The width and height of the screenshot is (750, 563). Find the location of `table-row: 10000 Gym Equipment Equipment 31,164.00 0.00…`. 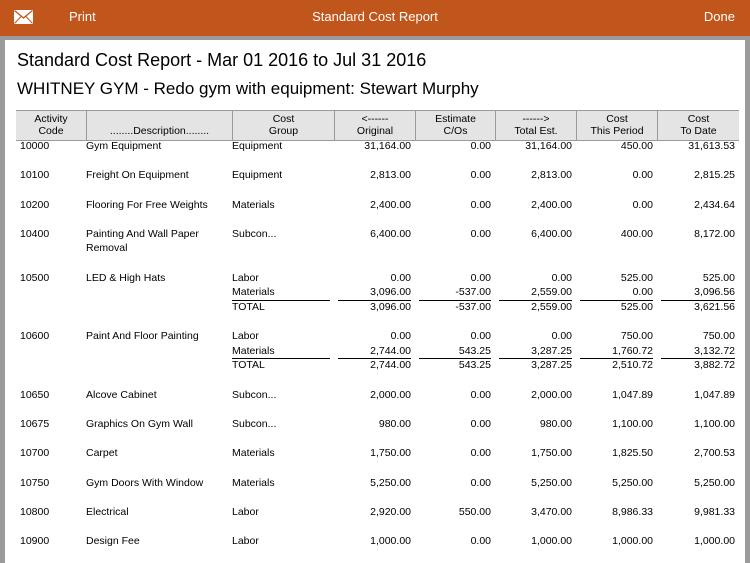

table-row: 10000 Gym Equipment Equipment 31,164.00 0.00… is located at coordinates (377, 147).